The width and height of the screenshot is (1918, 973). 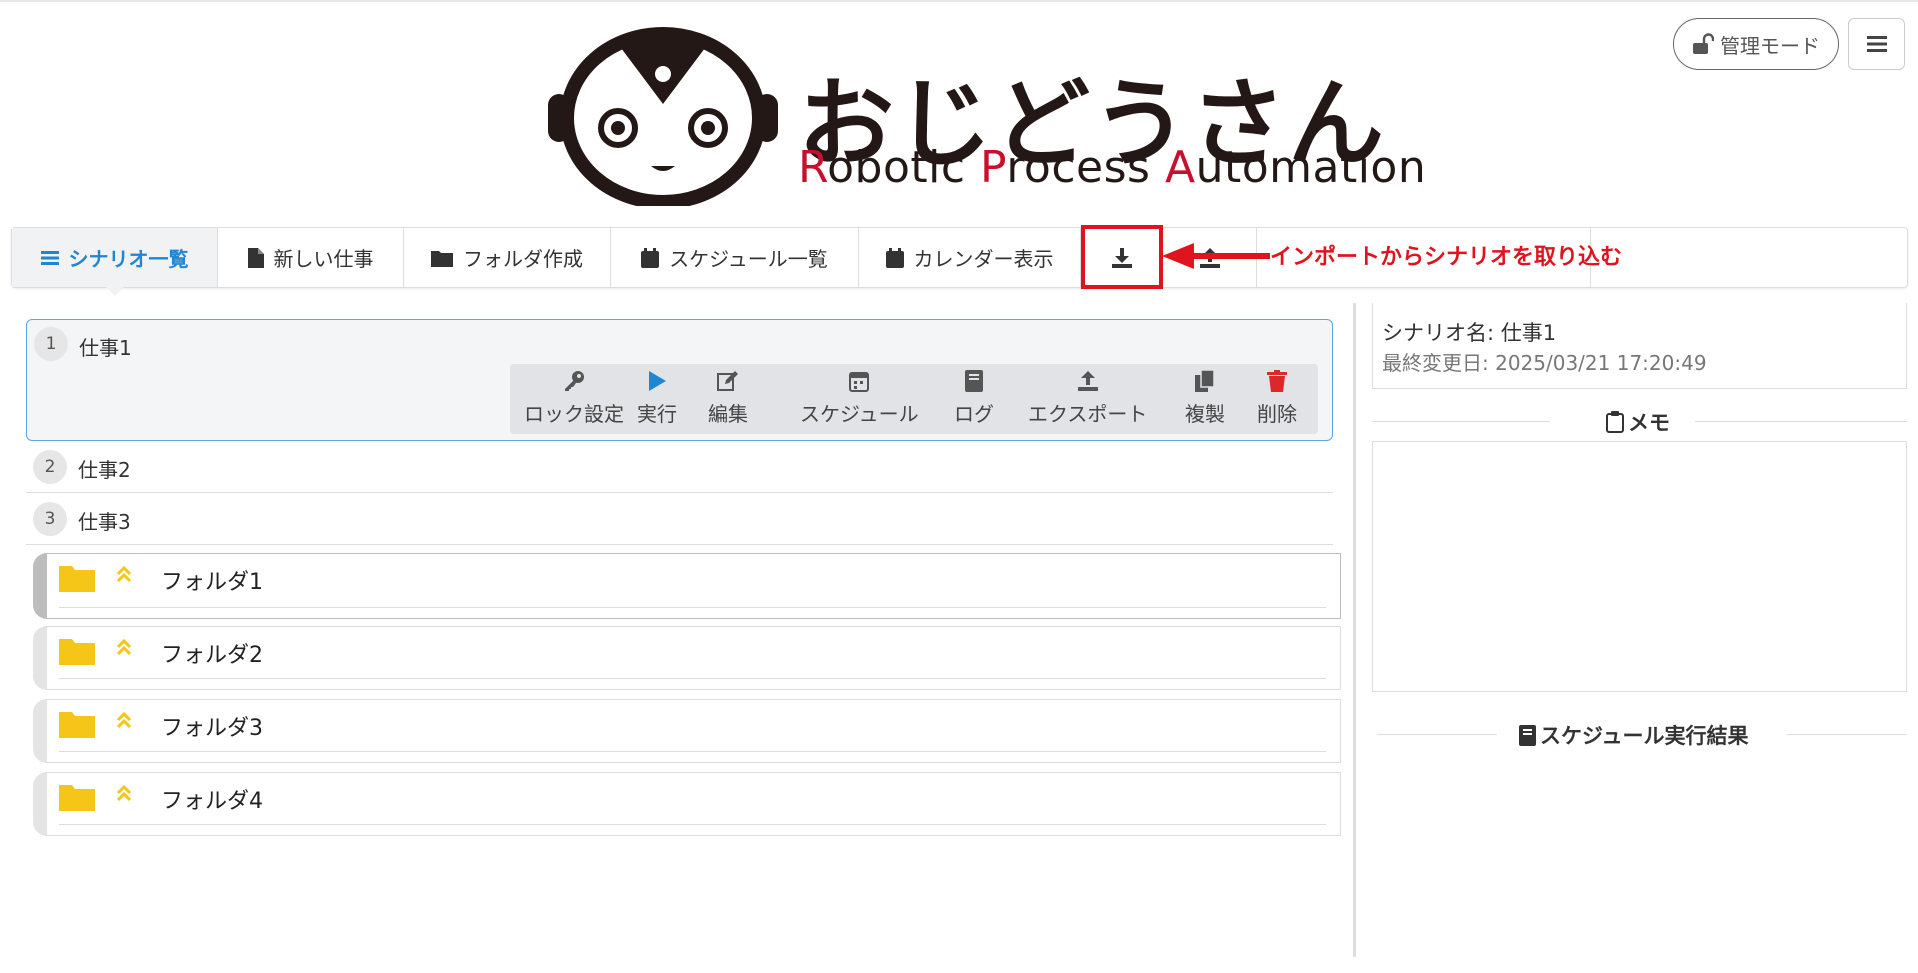 I want to click on task-number: 3, so click(x=50, y=519).